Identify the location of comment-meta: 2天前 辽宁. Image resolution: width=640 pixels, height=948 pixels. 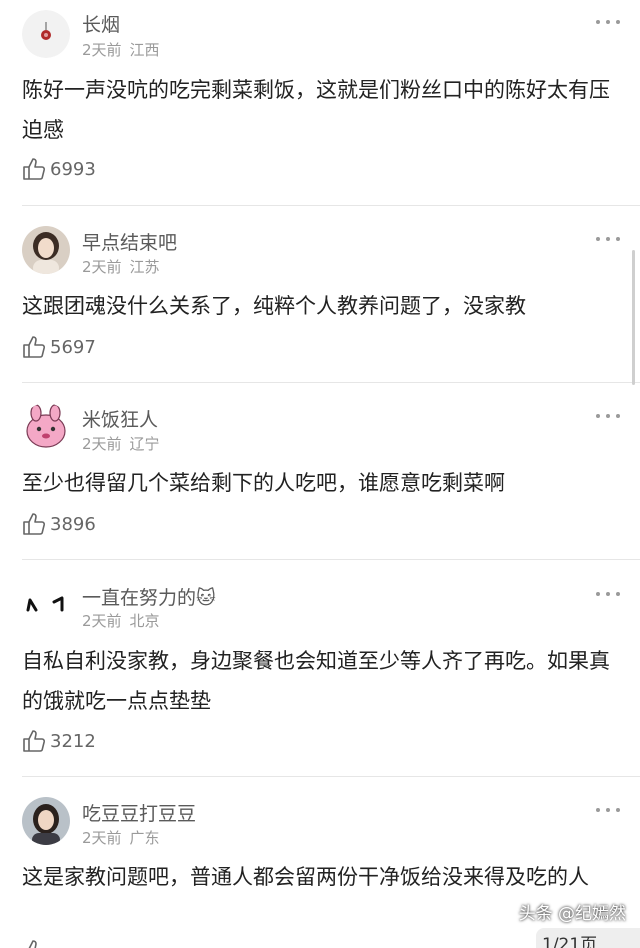
(121, 443).